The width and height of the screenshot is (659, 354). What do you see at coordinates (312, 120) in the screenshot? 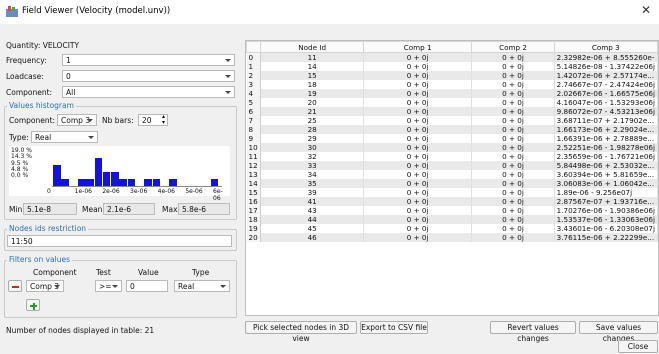
I see `node-id-cell: 25` at bounding box center [312, 120].